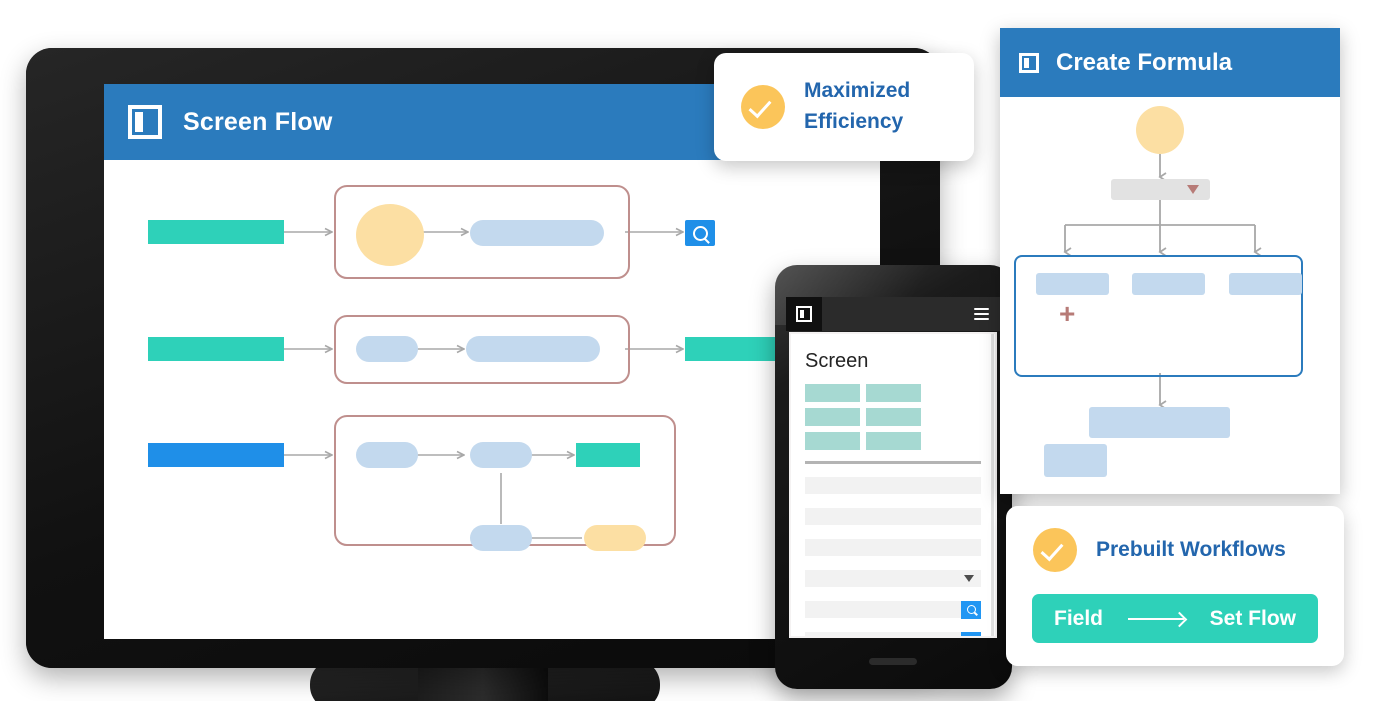 This screenshot has width=1386, height=701. Describe the element at coordinates (992, 485) in the screenshot. I see `phone-scrollbar` at that location.